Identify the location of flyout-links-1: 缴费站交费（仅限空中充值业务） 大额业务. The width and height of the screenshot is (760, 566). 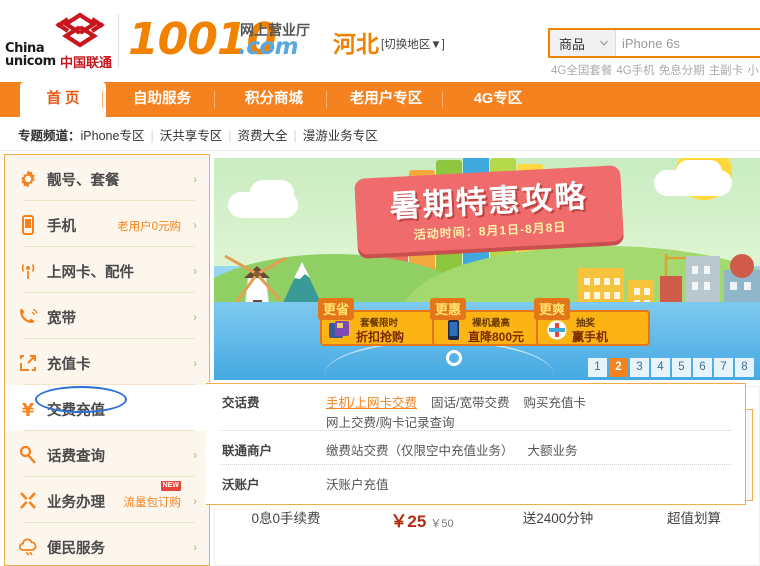
(459, 449).